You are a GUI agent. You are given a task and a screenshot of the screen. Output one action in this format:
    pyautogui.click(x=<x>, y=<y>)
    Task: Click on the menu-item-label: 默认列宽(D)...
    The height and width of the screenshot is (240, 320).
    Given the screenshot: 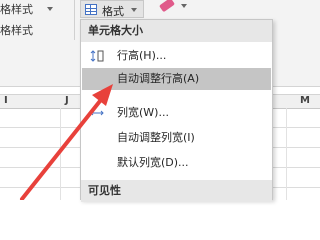 What is the action you would take?
    pyautogui.click(x=153, y=162)
    